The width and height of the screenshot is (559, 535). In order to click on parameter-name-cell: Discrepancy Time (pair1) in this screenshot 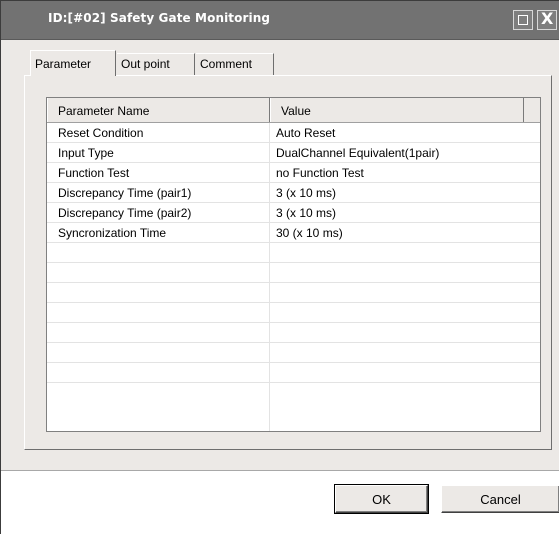, I will do `click(125, 193)`.